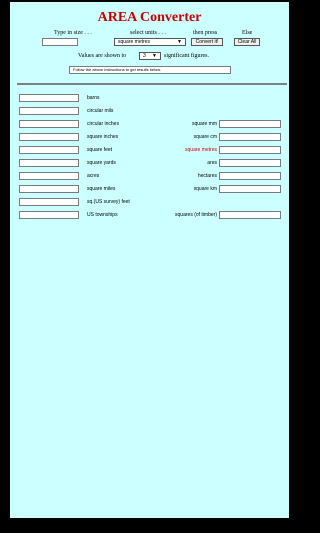  What do you see at coordinates (247, 42) in the screenshot?
I see `clear-all-button: Clear All` at bounding box center [247, 42].